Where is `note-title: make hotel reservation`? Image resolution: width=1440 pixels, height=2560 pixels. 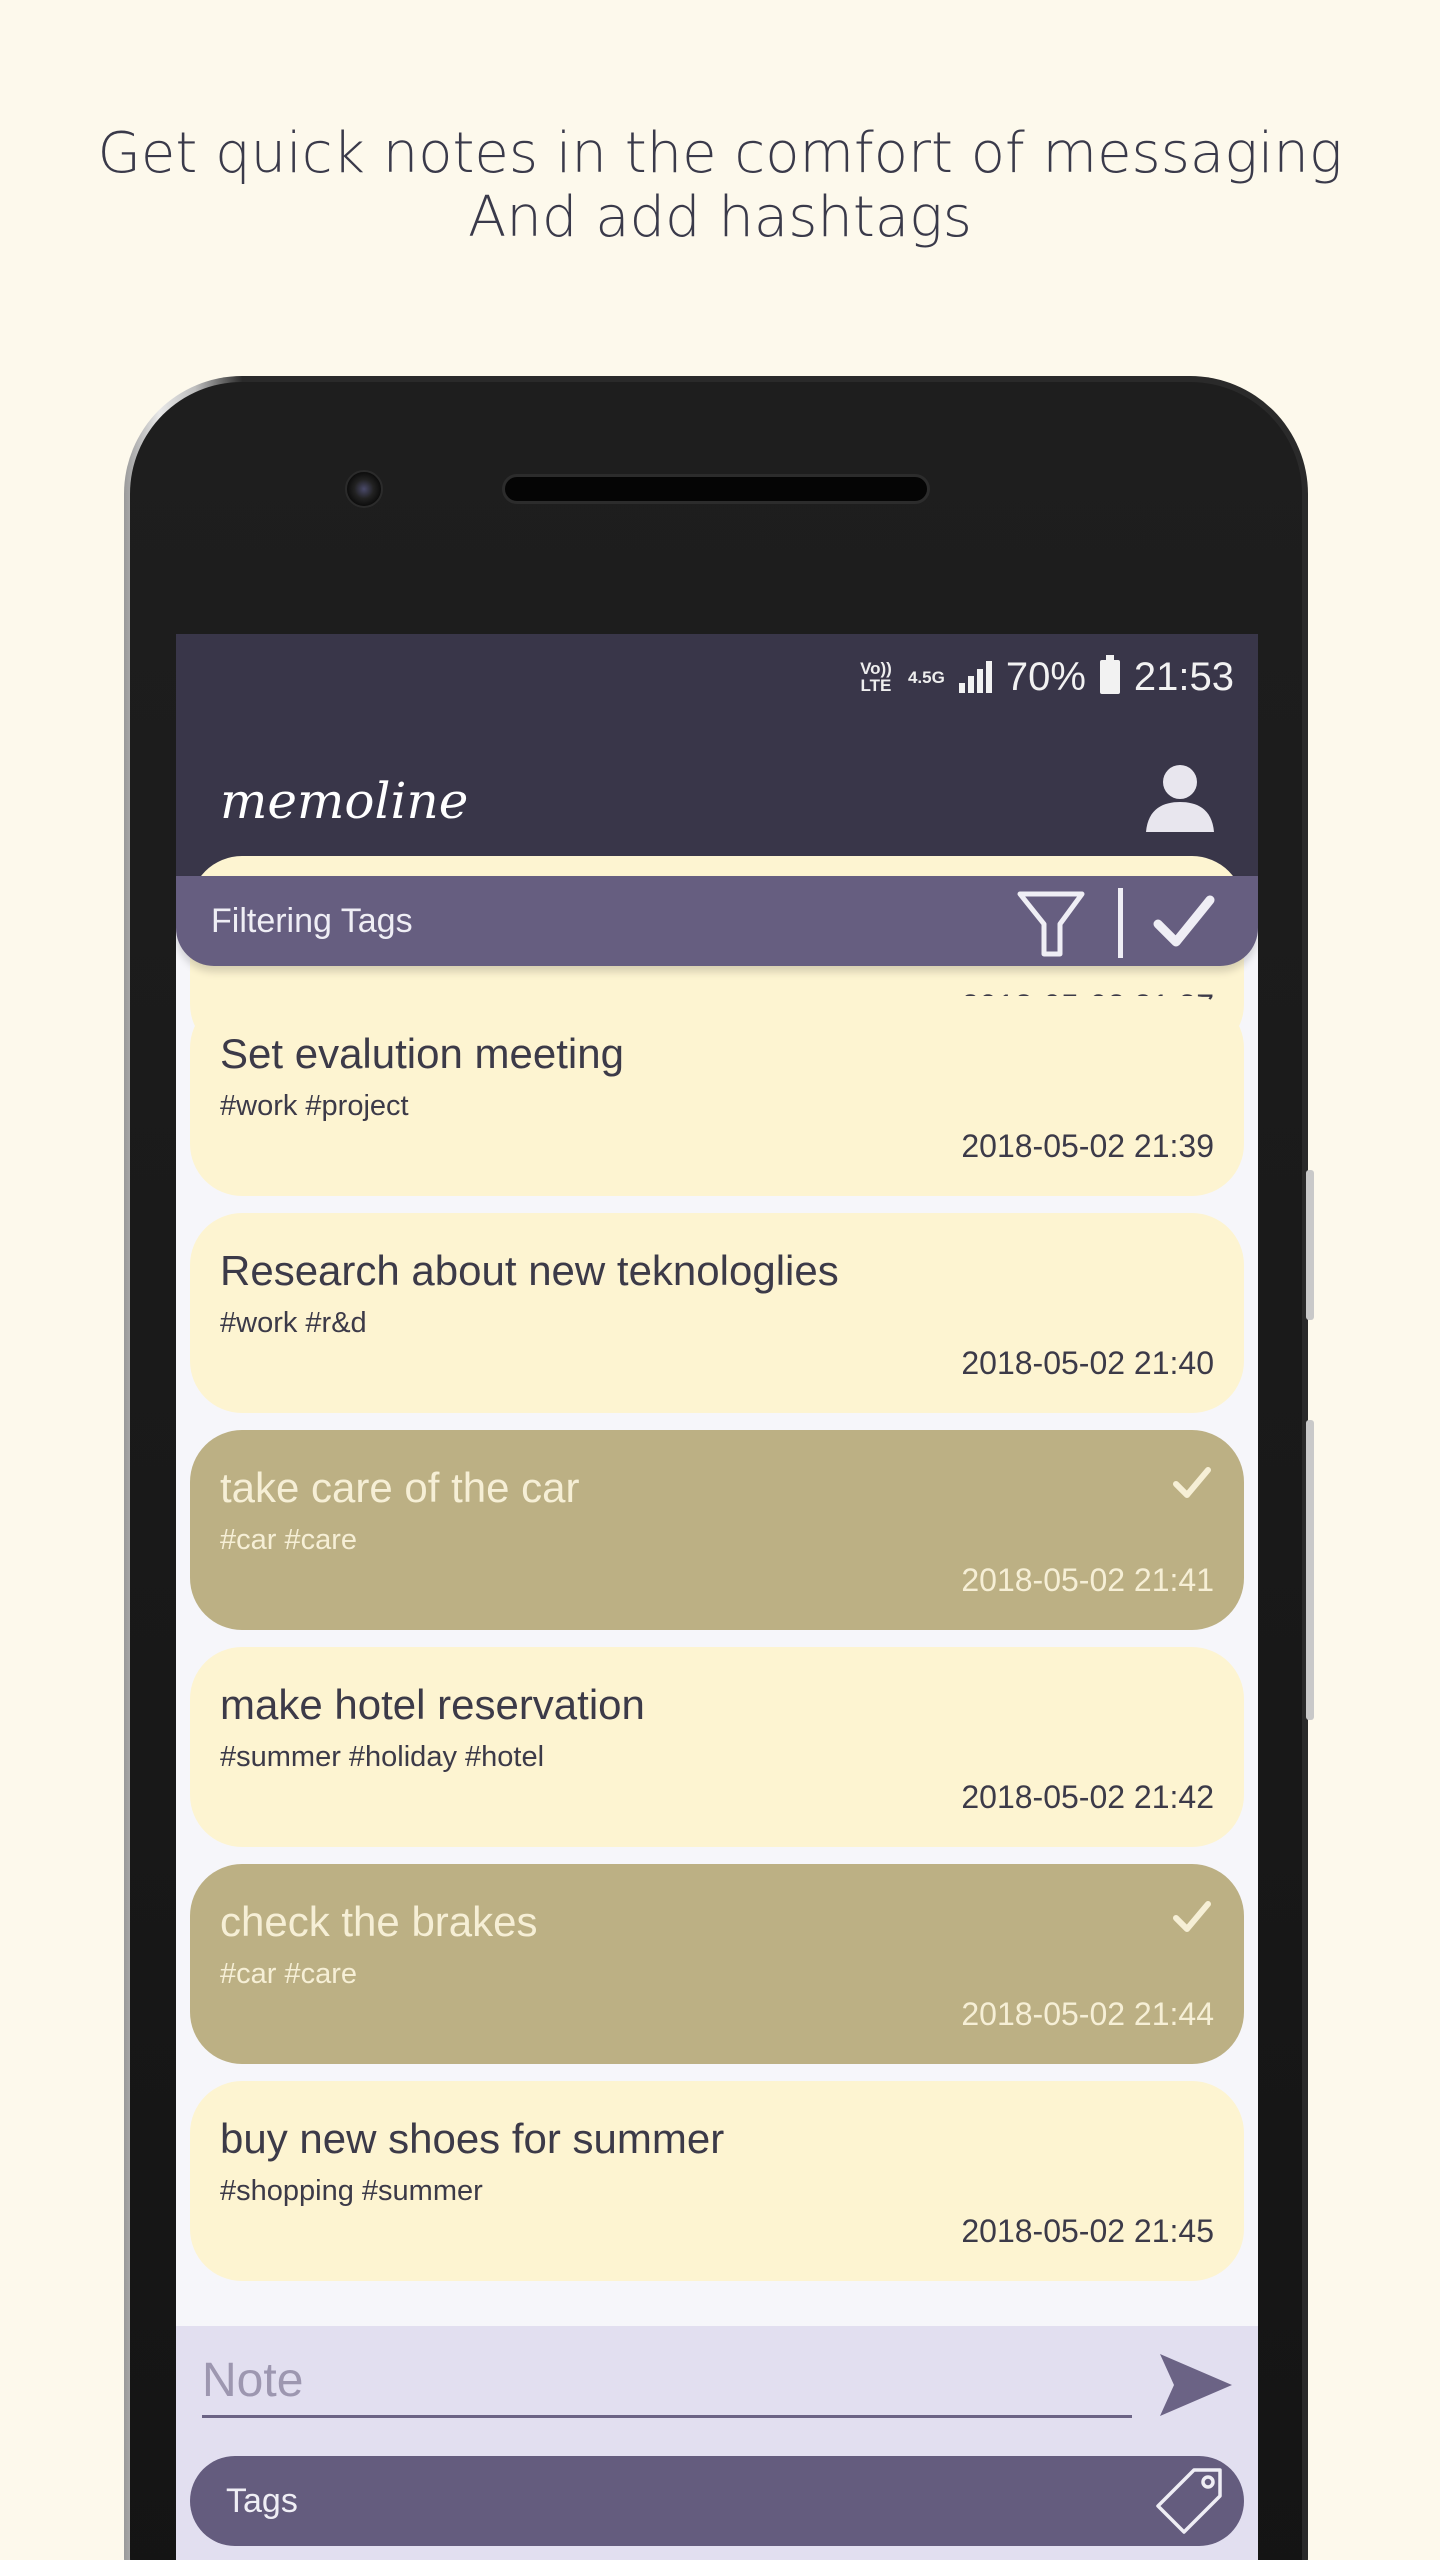 note-title: make hotel reservation is located at coordinates (432, 1704).